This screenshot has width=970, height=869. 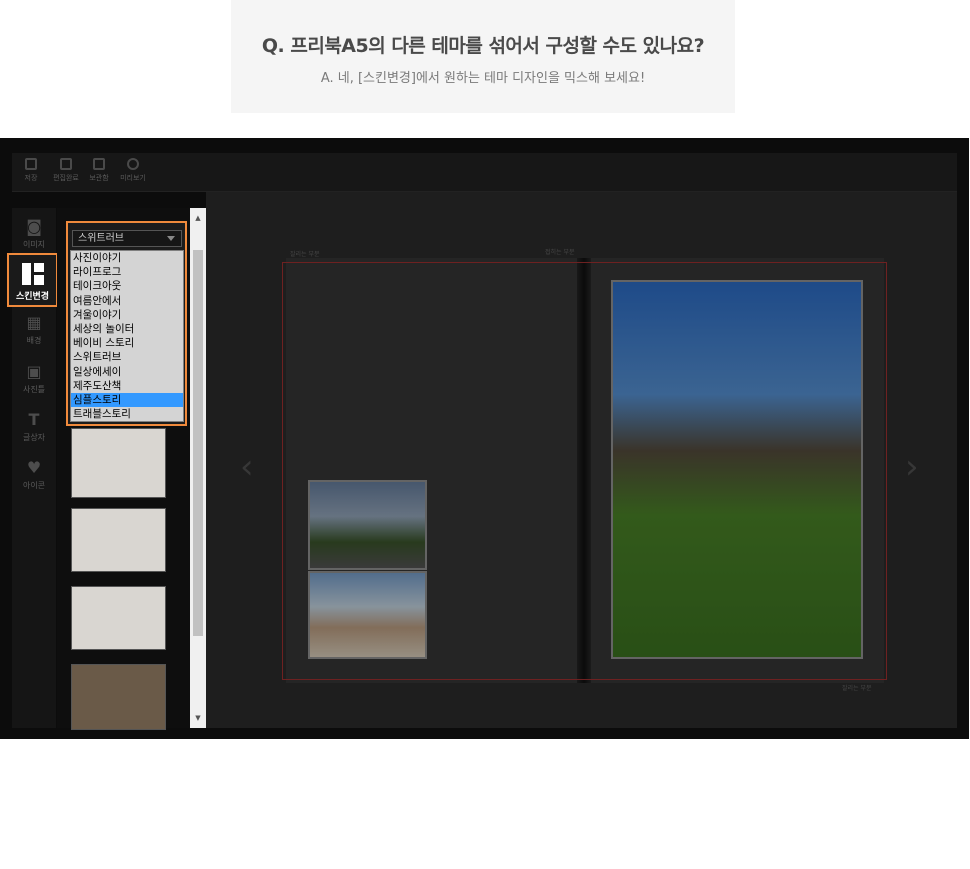 I want to click on storage-button: 보관함, so click(x=99, y=170).